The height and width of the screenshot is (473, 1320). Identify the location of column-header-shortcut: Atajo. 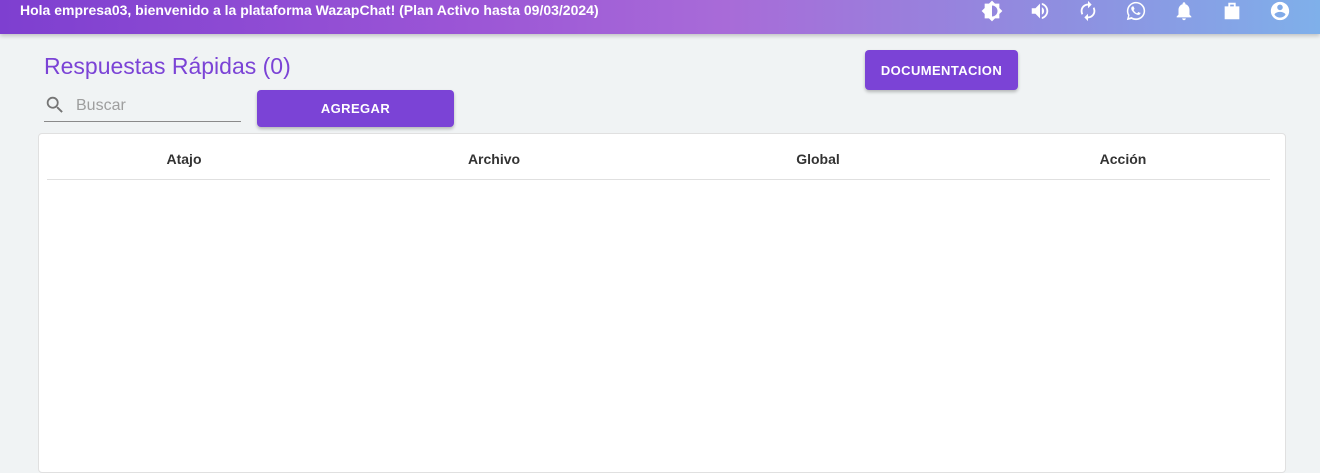
(184, 159).